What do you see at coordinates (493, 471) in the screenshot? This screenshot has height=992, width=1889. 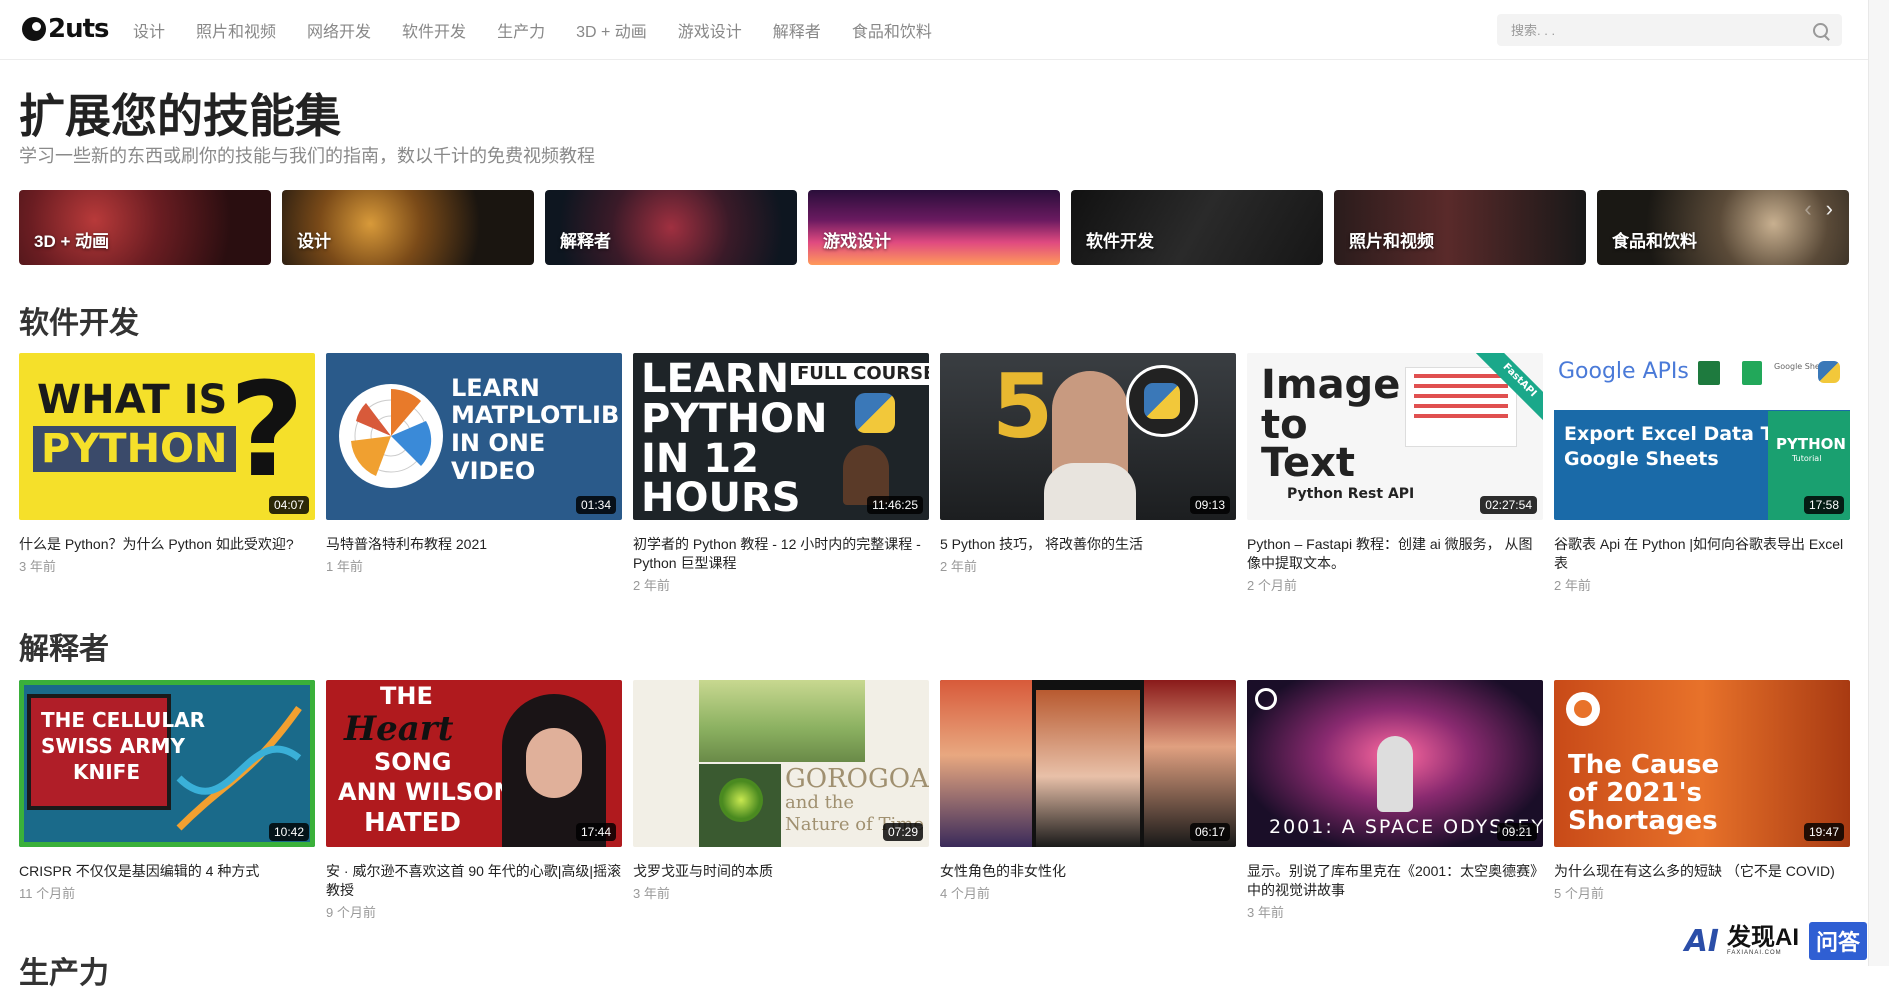 I see `thumb-text: VIDEO` at bounding box center [493, 471].